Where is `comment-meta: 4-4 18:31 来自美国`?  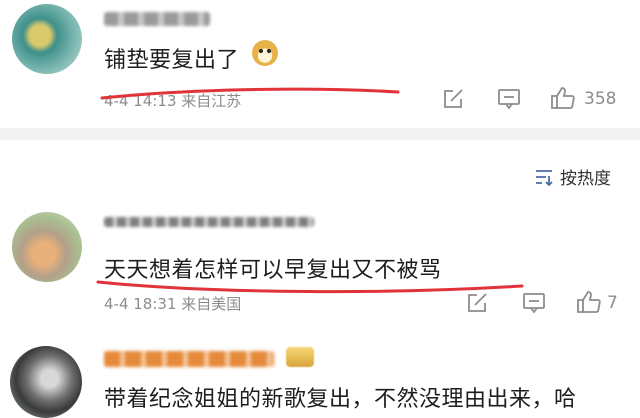 comment-meta: 4-4 18:31 来自美国 is located at coordinates (173, 304).